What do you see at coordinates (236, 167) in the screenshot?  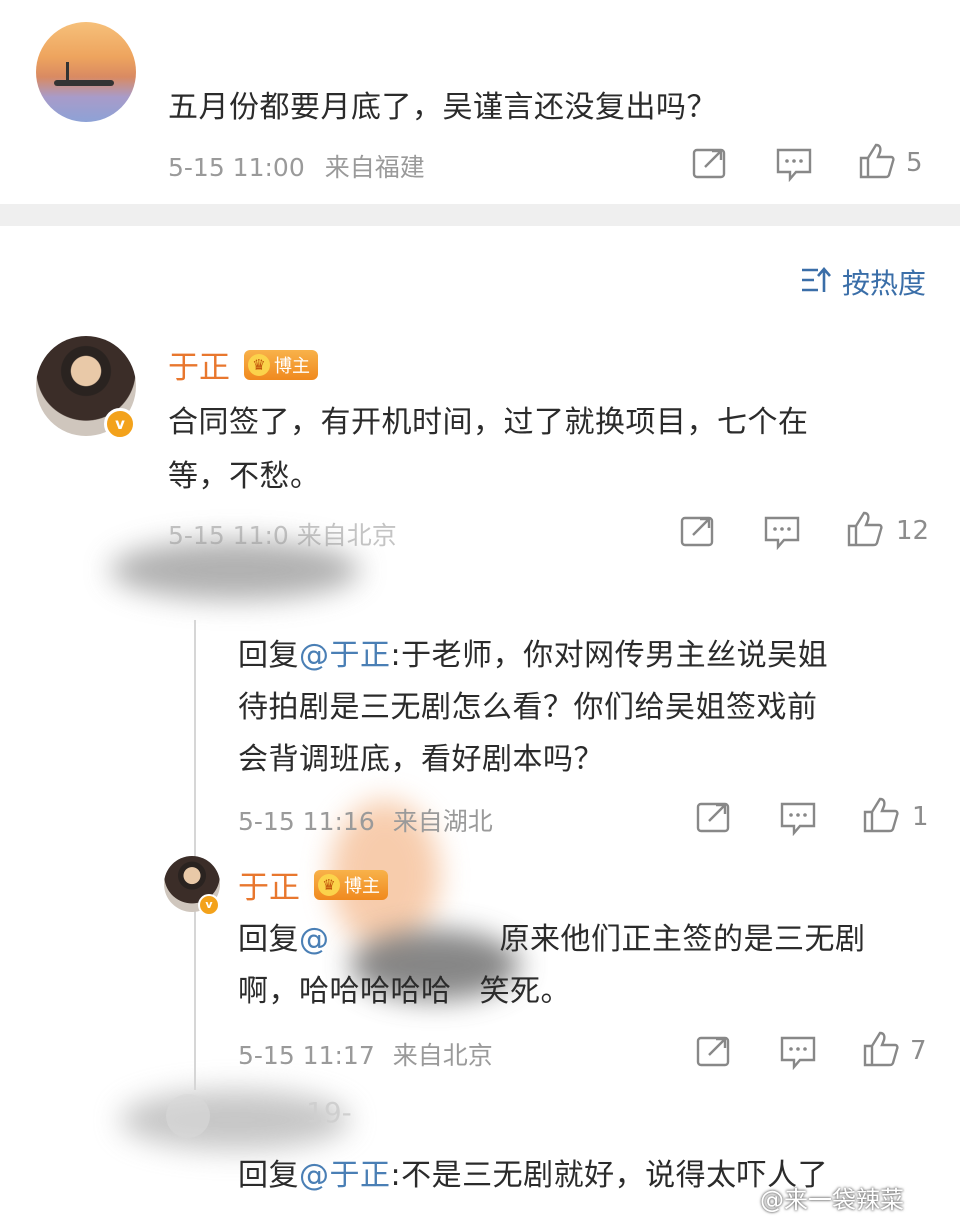 I see `post-time: 5-15 11:00` at bounding box center [236, 167].